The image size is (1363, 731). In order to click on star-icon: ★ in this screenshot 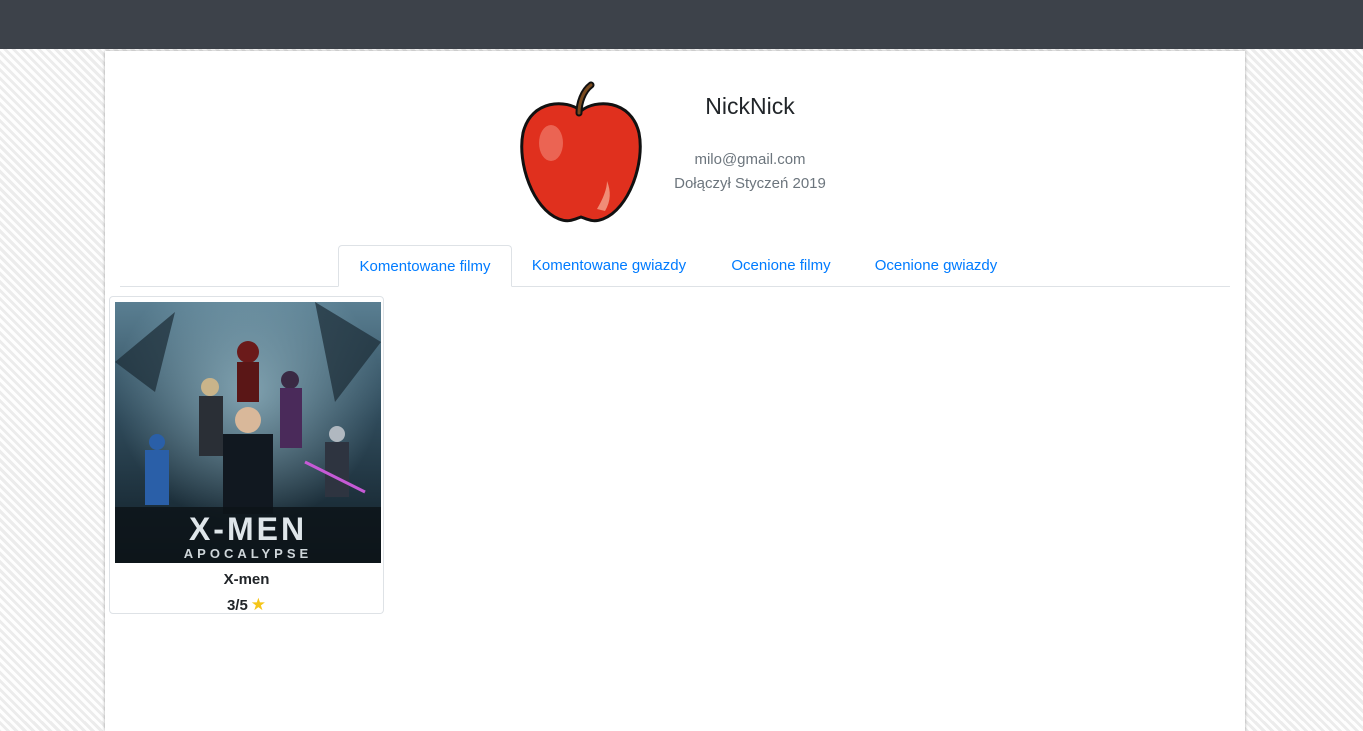, I will do `click(258, 604)`.